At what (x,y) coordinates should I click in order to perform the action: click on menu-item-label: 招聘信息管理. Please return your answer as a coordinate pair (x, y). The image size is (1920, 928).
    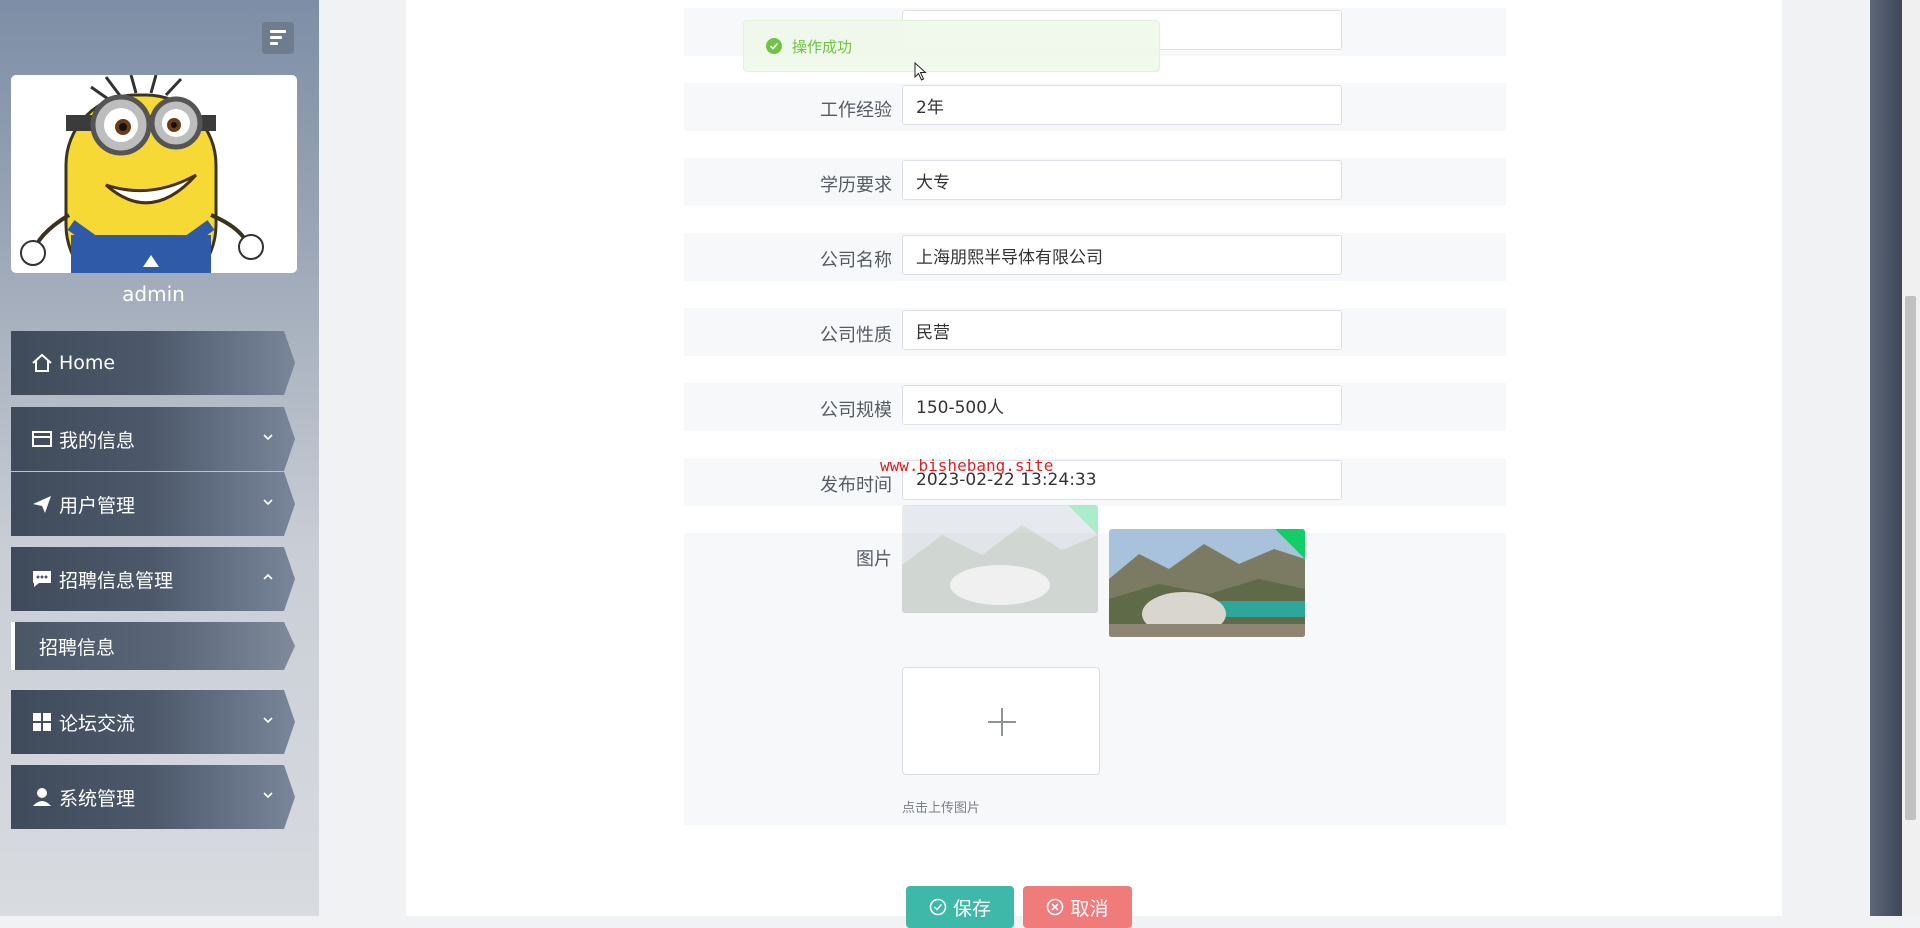
    Looking at the image, I should click on (116, 580).